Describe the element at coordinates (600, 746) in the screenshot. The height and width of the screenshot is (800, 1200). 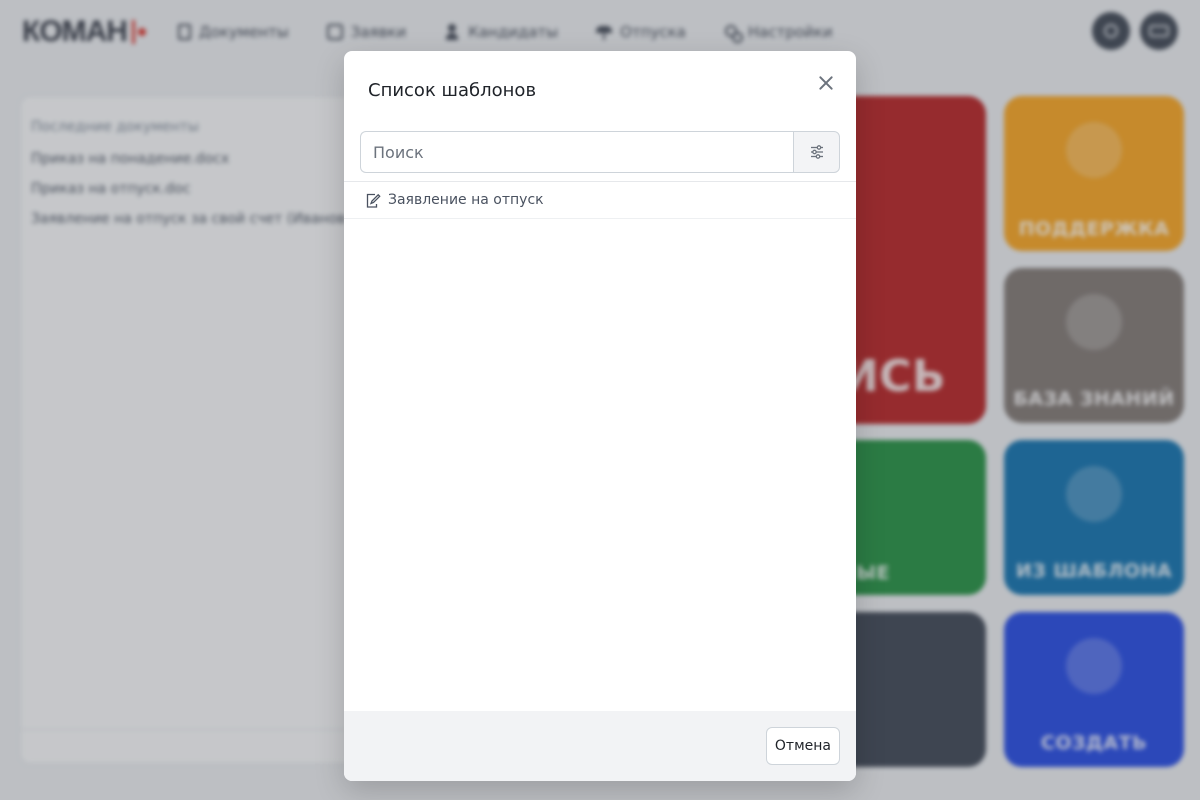
I see `modal-footer: Отмена` at that location.